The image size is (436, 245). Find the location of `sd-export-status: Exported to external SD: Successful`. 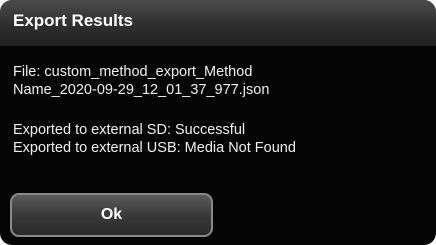

sd-export-status: Exported to external SD: Successful is located at coordinates (129, 130).